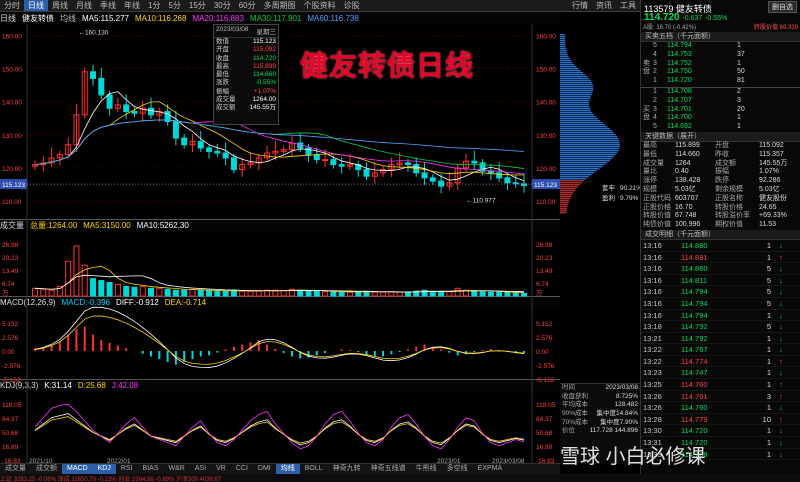 This screenshot has height=482, width=800. Describe the element at coordinates (247, 5) in the screenshot. I see `period-tab: 60分` at that location.